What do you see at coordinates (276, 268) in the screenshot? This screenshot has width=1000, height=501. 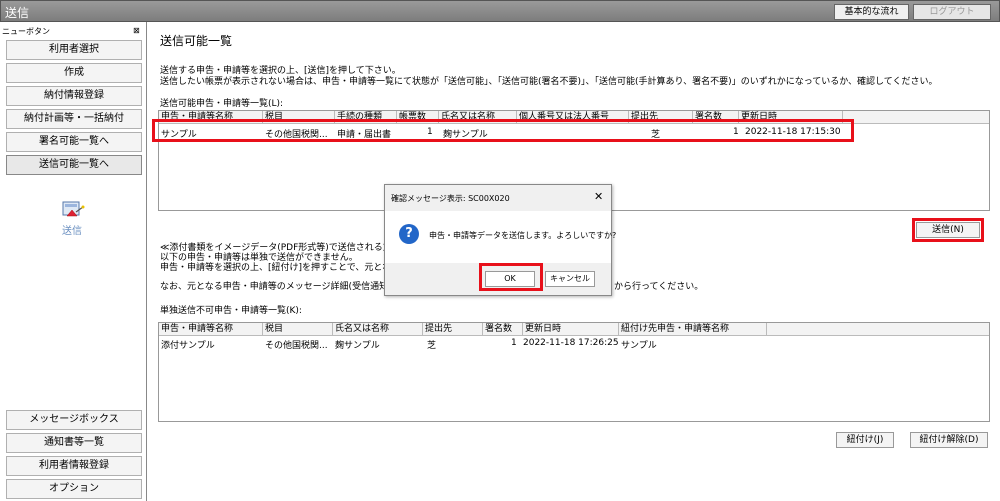 I see `note-line-3: 申告・申請等を選択の上、[紐付け]を押すことで、元とな` at bounding box center [276, 268].